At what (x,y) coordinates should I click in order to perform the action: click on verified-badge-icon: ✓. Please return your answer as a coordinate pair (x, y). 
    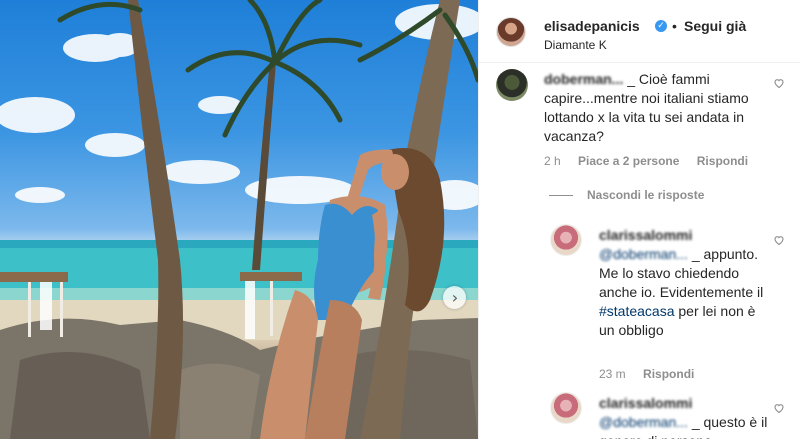
    Looking at the image, I should click on (661, 26).